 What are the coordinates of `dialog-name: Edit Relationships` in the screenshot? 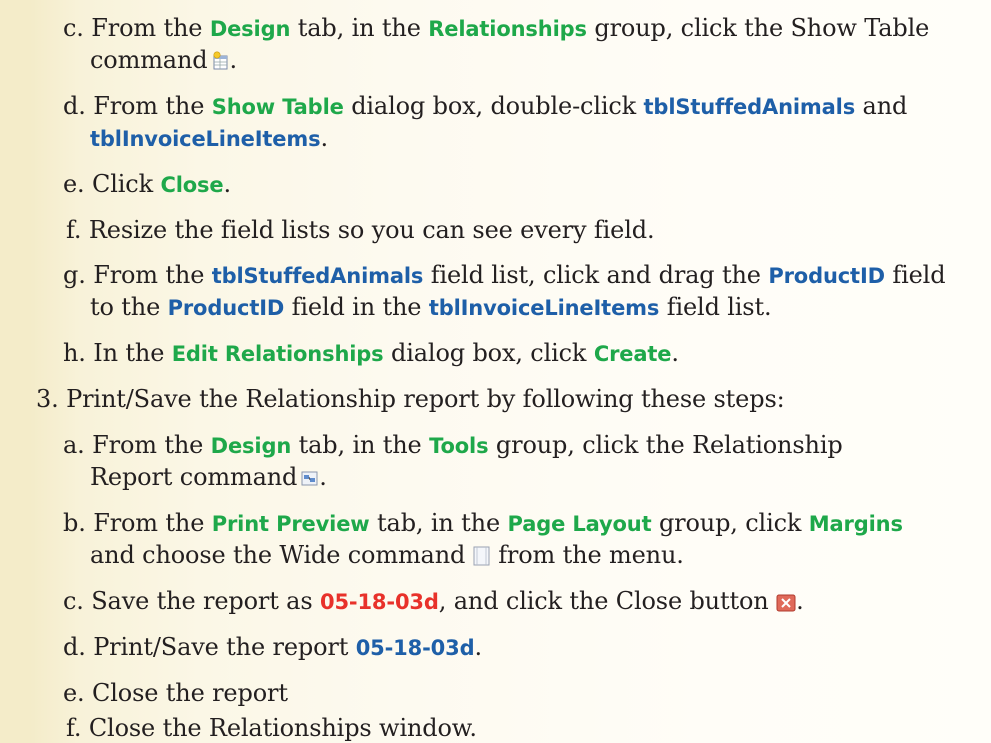 It's located at (277, 354).